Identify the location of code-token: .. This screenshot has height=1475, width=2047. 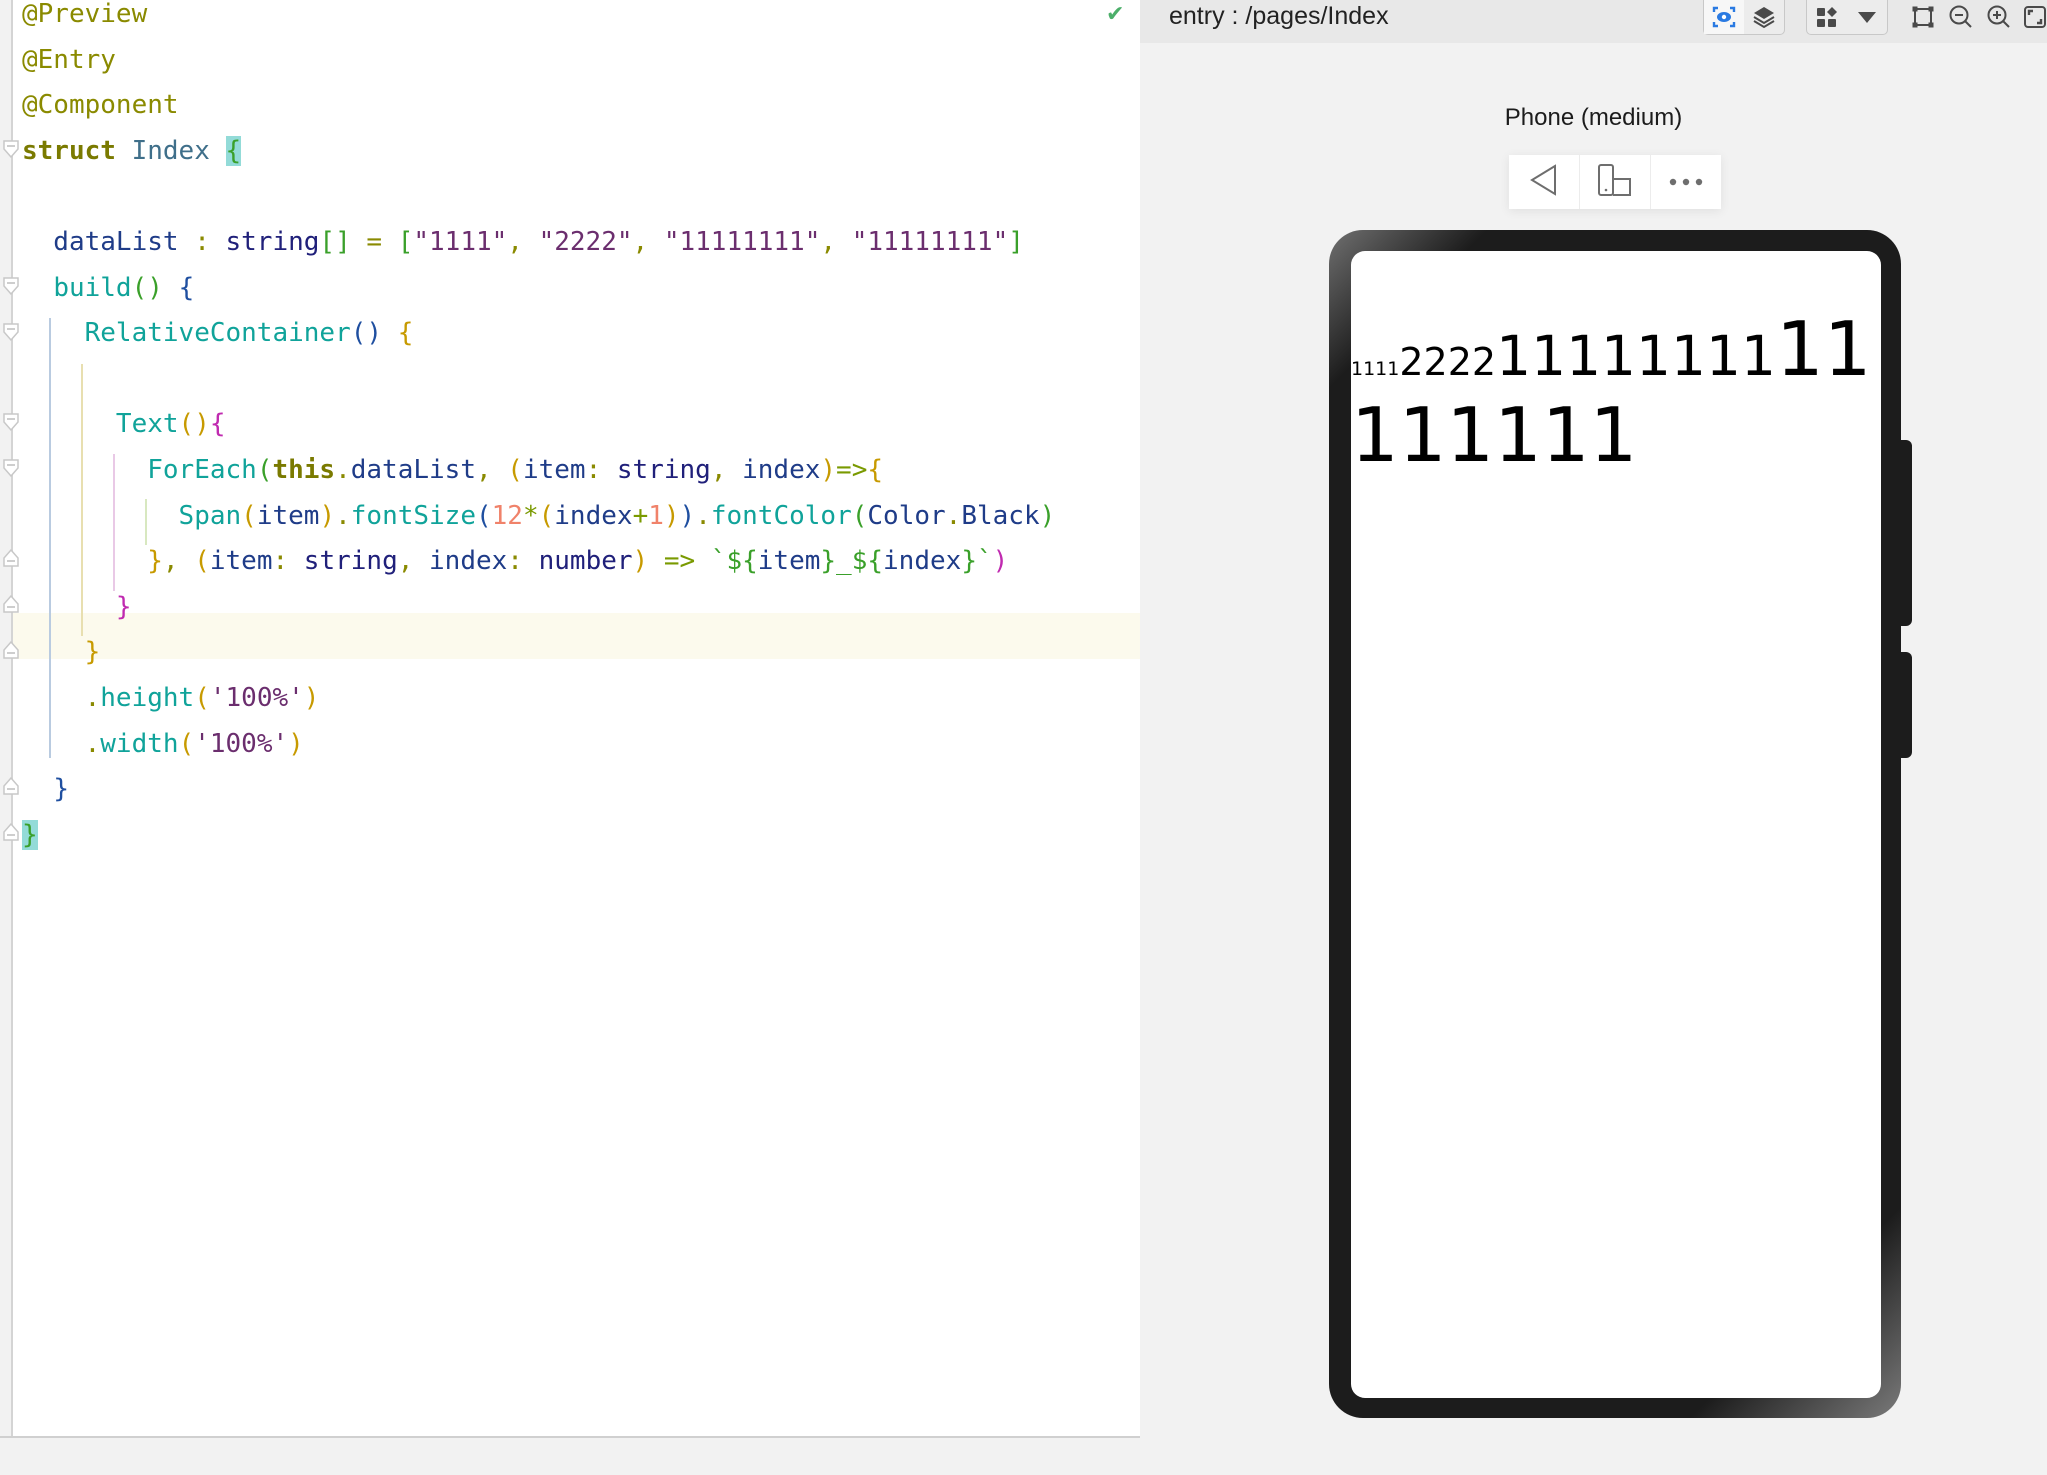
(343, 515).